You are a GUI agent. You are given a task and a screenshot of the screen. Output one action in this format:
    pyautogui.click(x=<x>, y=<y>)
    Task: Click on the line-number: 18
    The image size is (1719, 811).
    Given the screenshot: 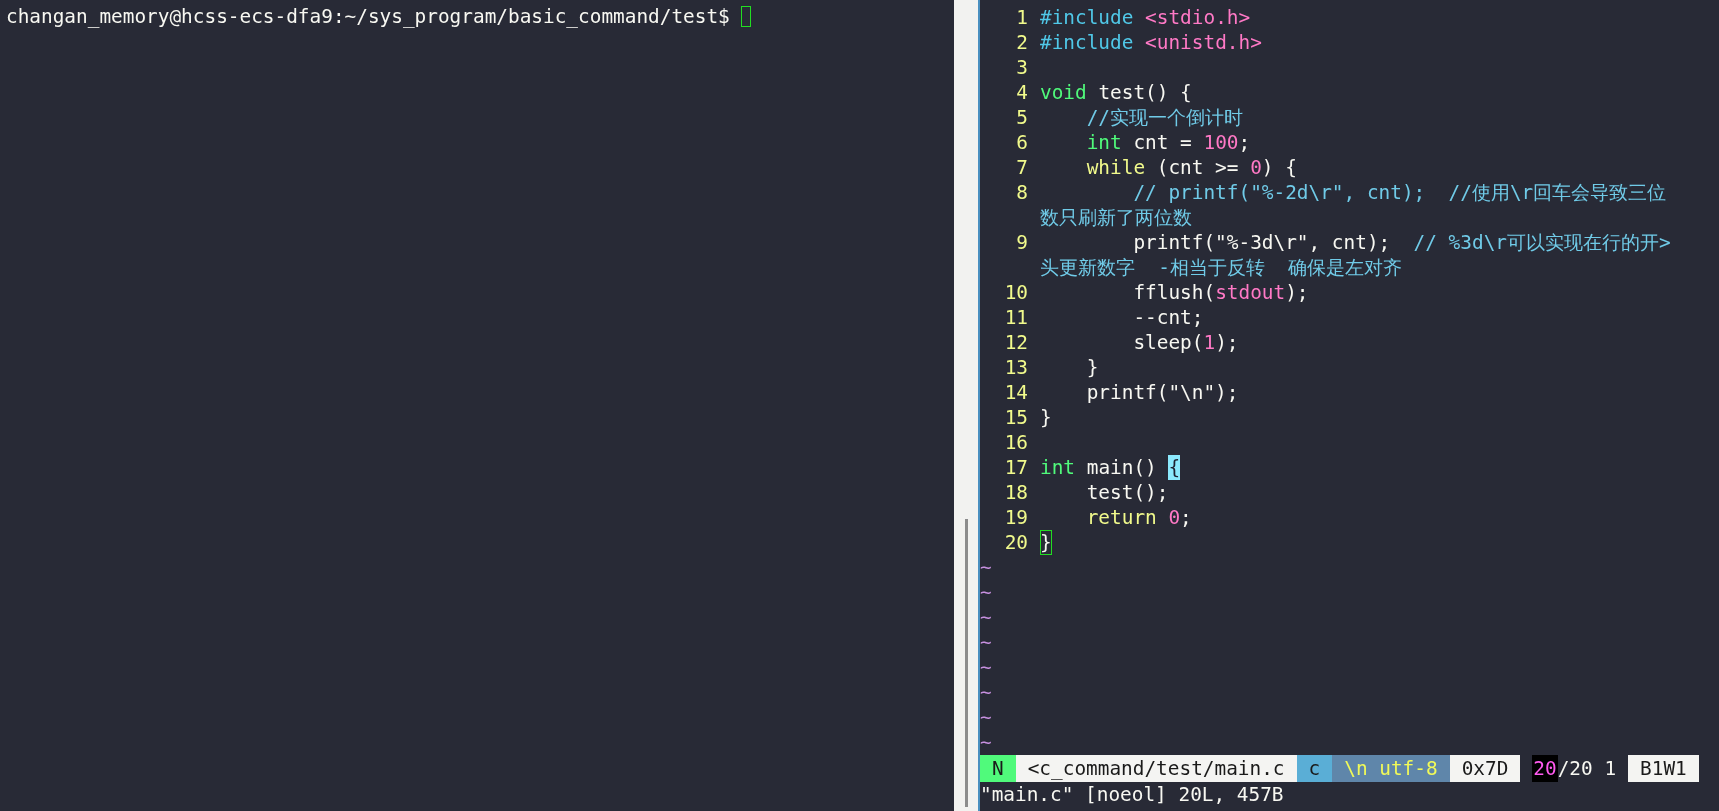 What is the action you would take?
    pyautogui.click(x=1016, y=492)
    